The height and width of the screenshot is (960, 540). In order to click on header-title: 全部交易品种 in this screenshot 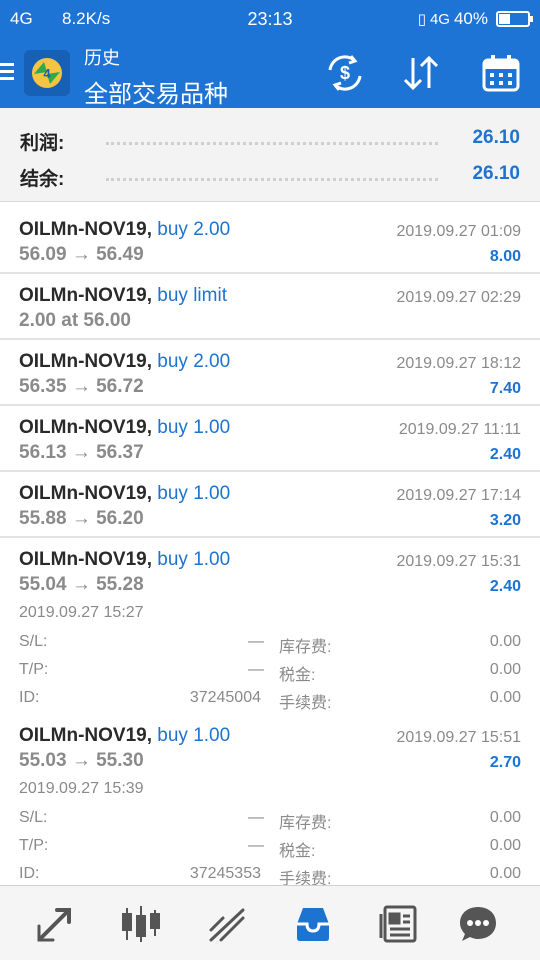, I will do `click(156, 91)`.